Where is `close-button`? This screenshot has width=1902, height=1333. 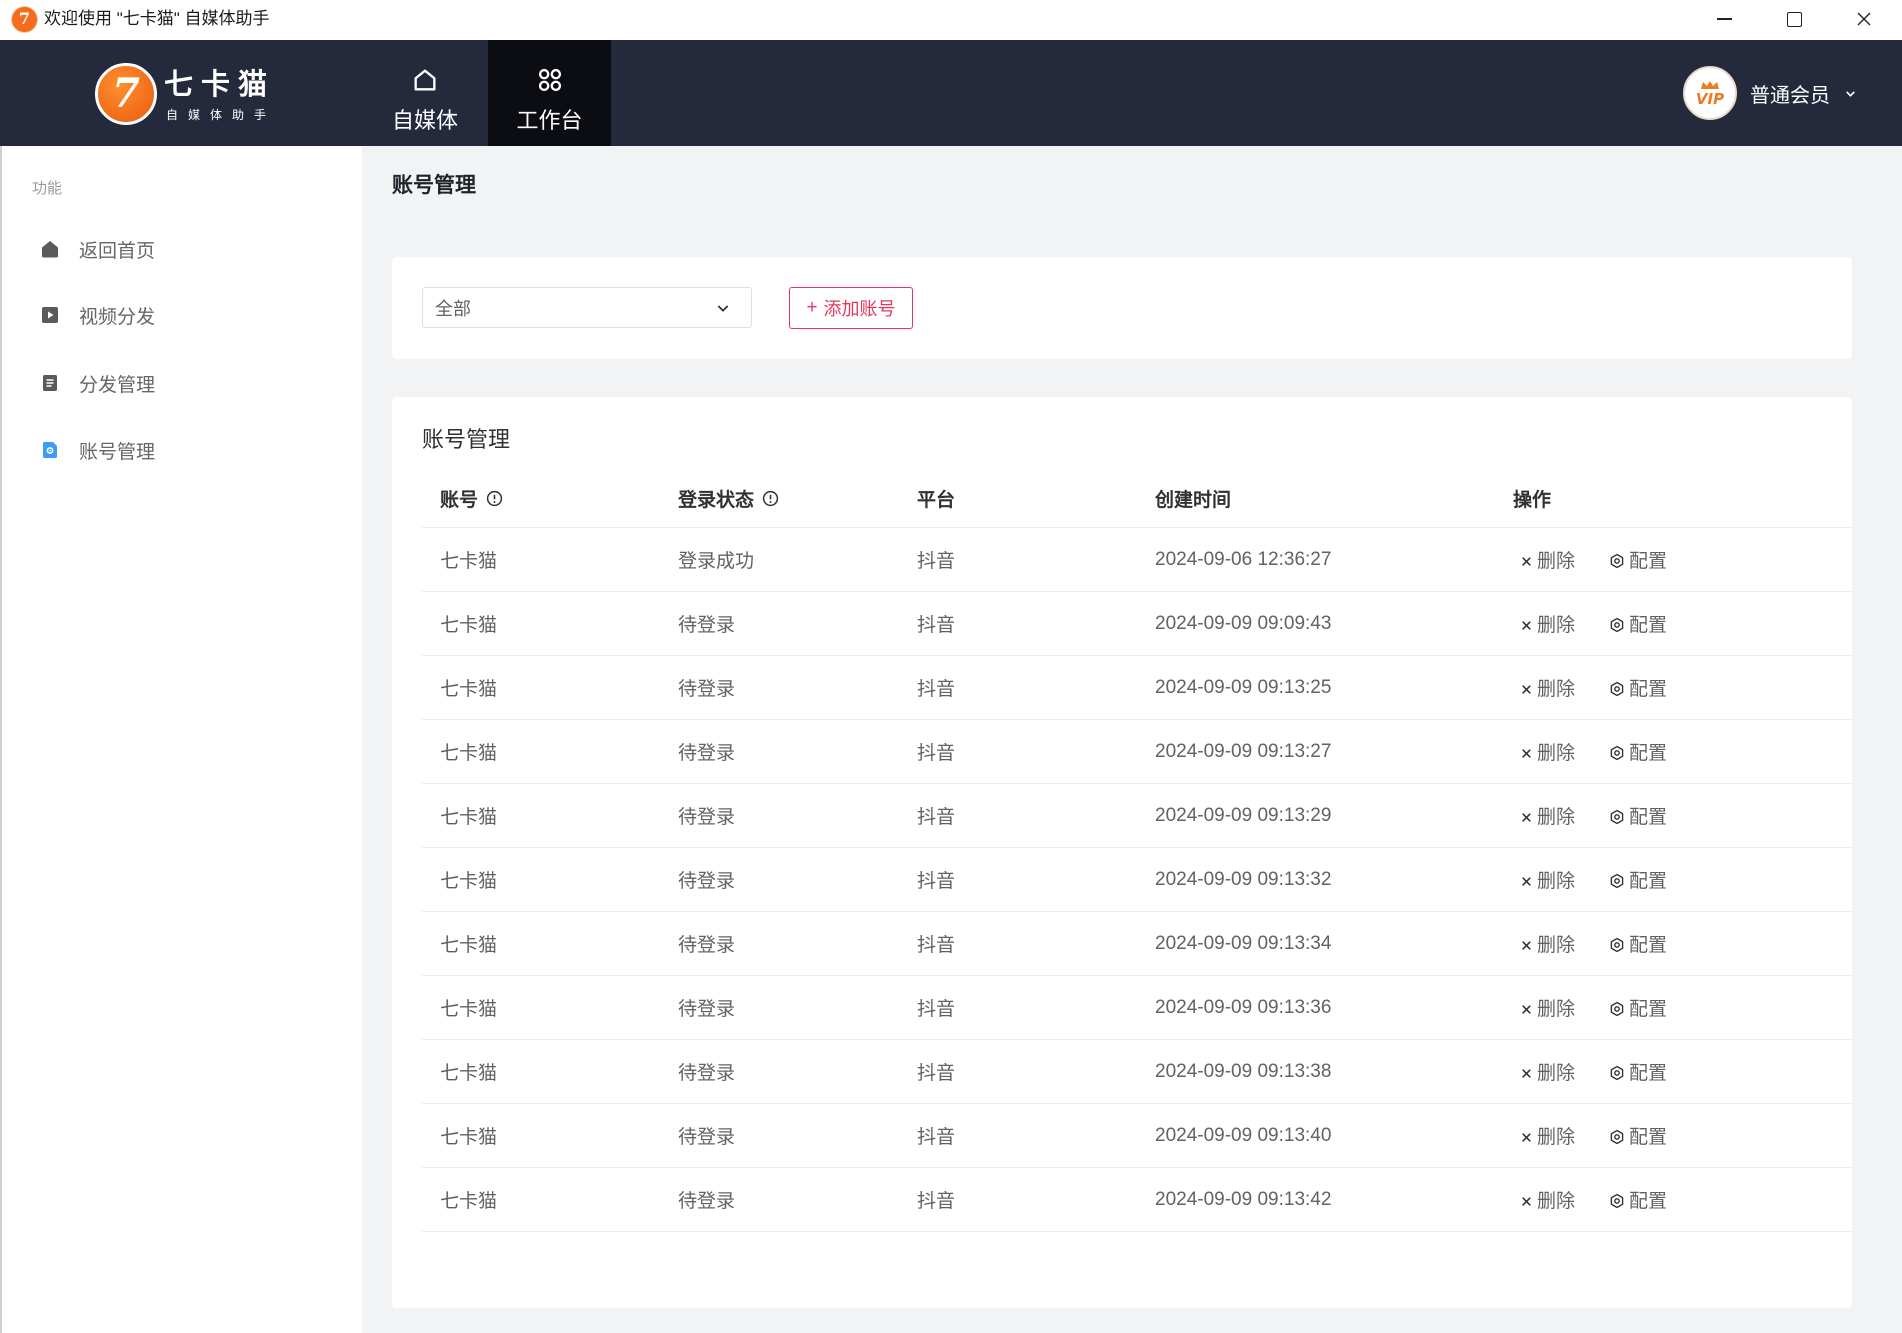
close-button is located at coordinates (1864, 19).